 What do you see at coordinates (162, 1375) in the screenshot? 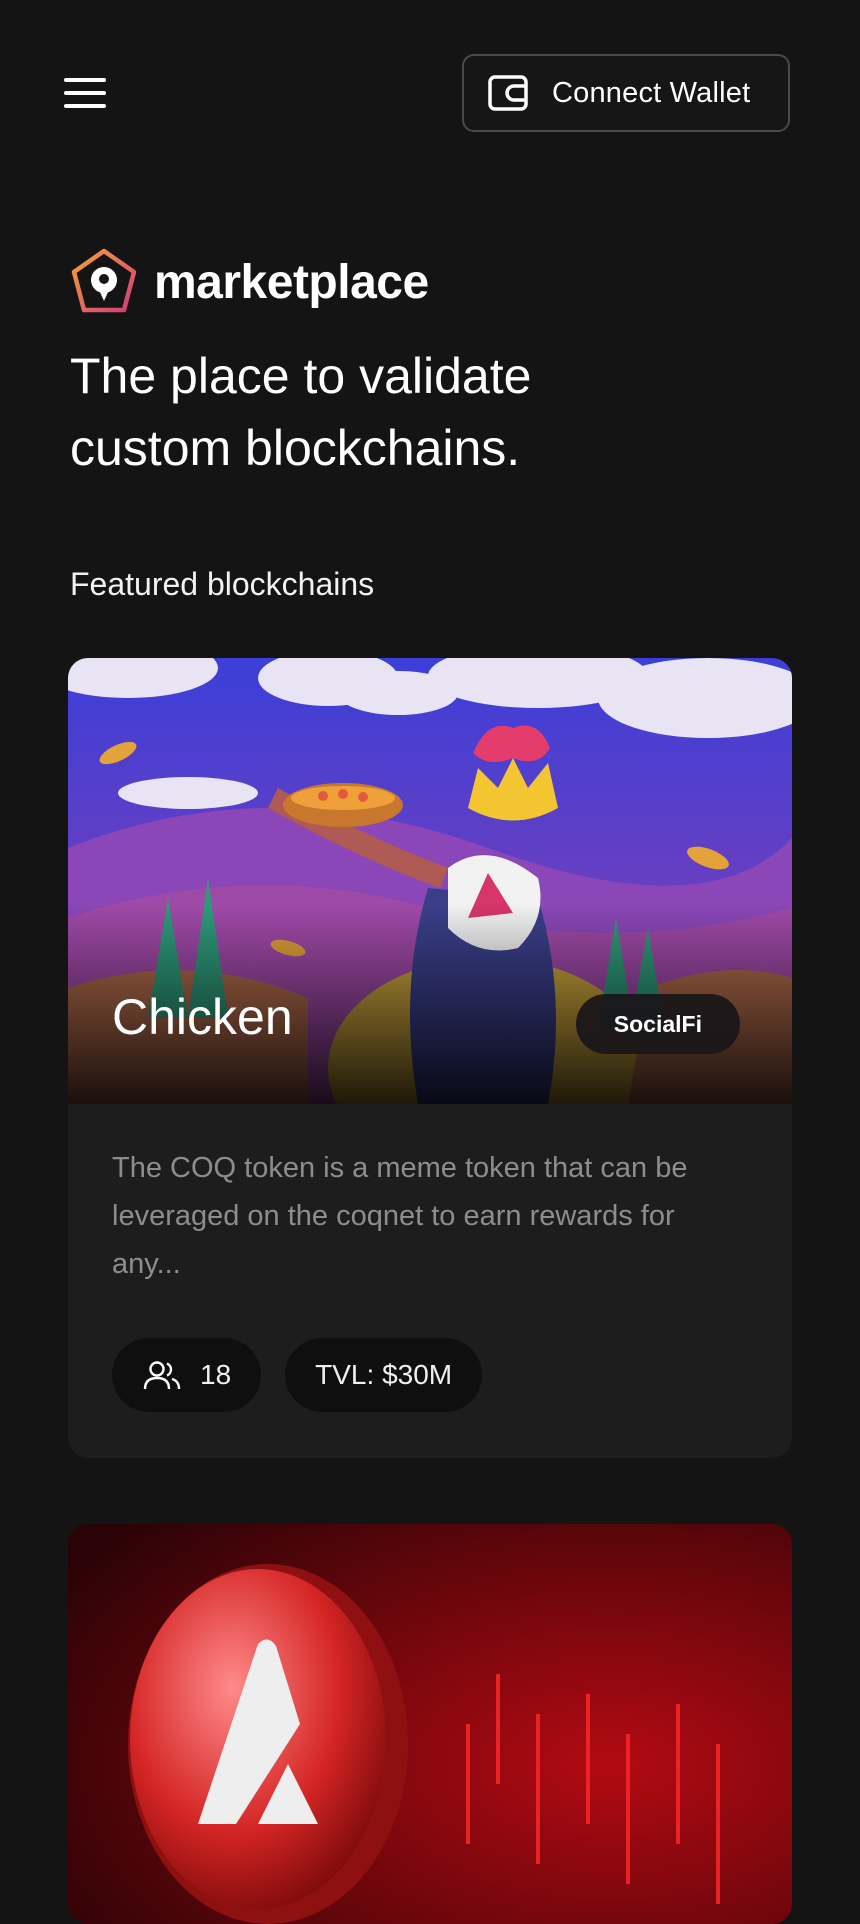
I see `users-icon` at bounding box center [162, 1375].